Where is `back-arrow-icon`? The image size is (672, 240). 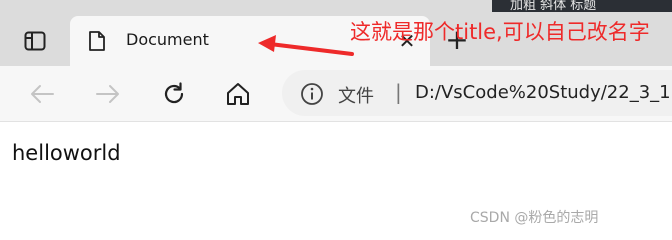
back-arrow-icon is located at coordinates (42, 94).